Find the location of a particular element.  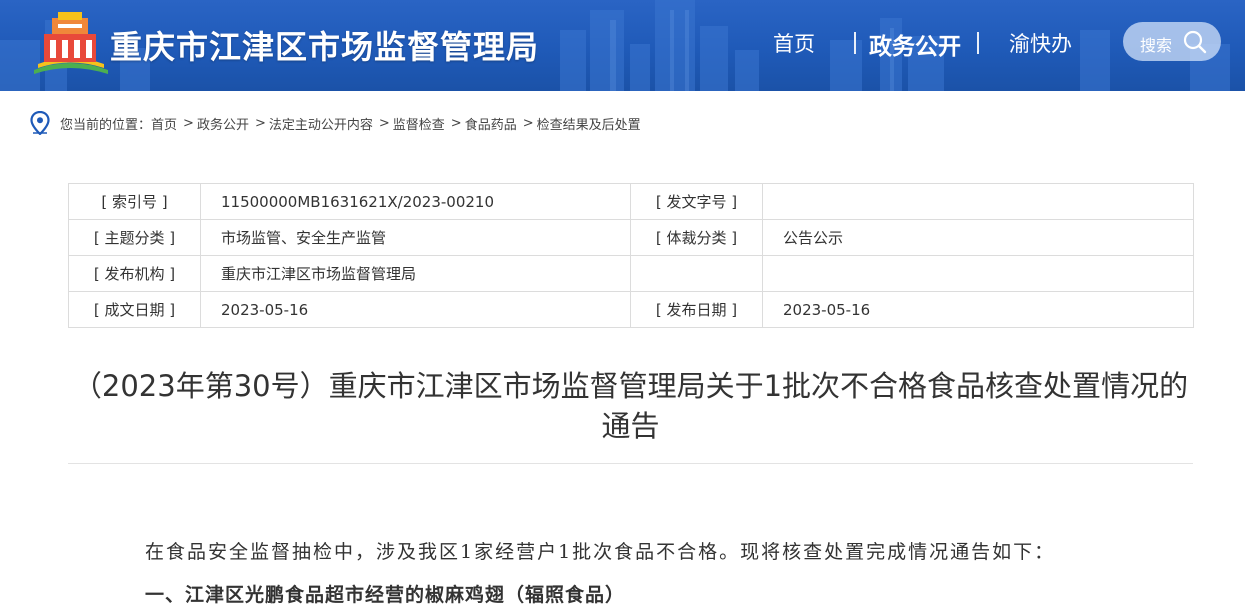

topic-label: [ 主题分类 ] is located at coordinates (134, 237).